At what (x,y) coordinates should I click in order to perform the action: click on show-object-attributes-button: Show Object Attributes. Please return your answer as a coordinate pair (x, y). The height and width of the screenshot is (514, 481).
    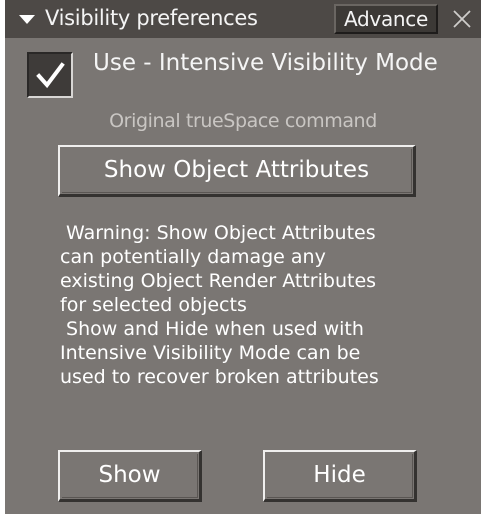
    Looking at the image, I should click on (237, 171).